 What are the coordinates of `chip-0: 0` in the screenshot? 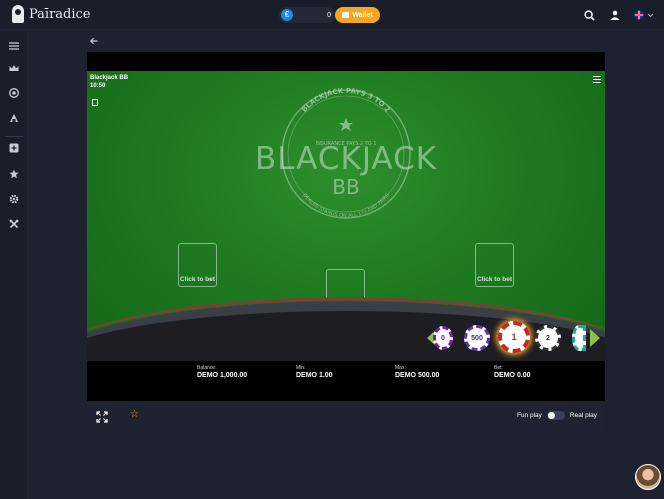 It's located at (443, 338).